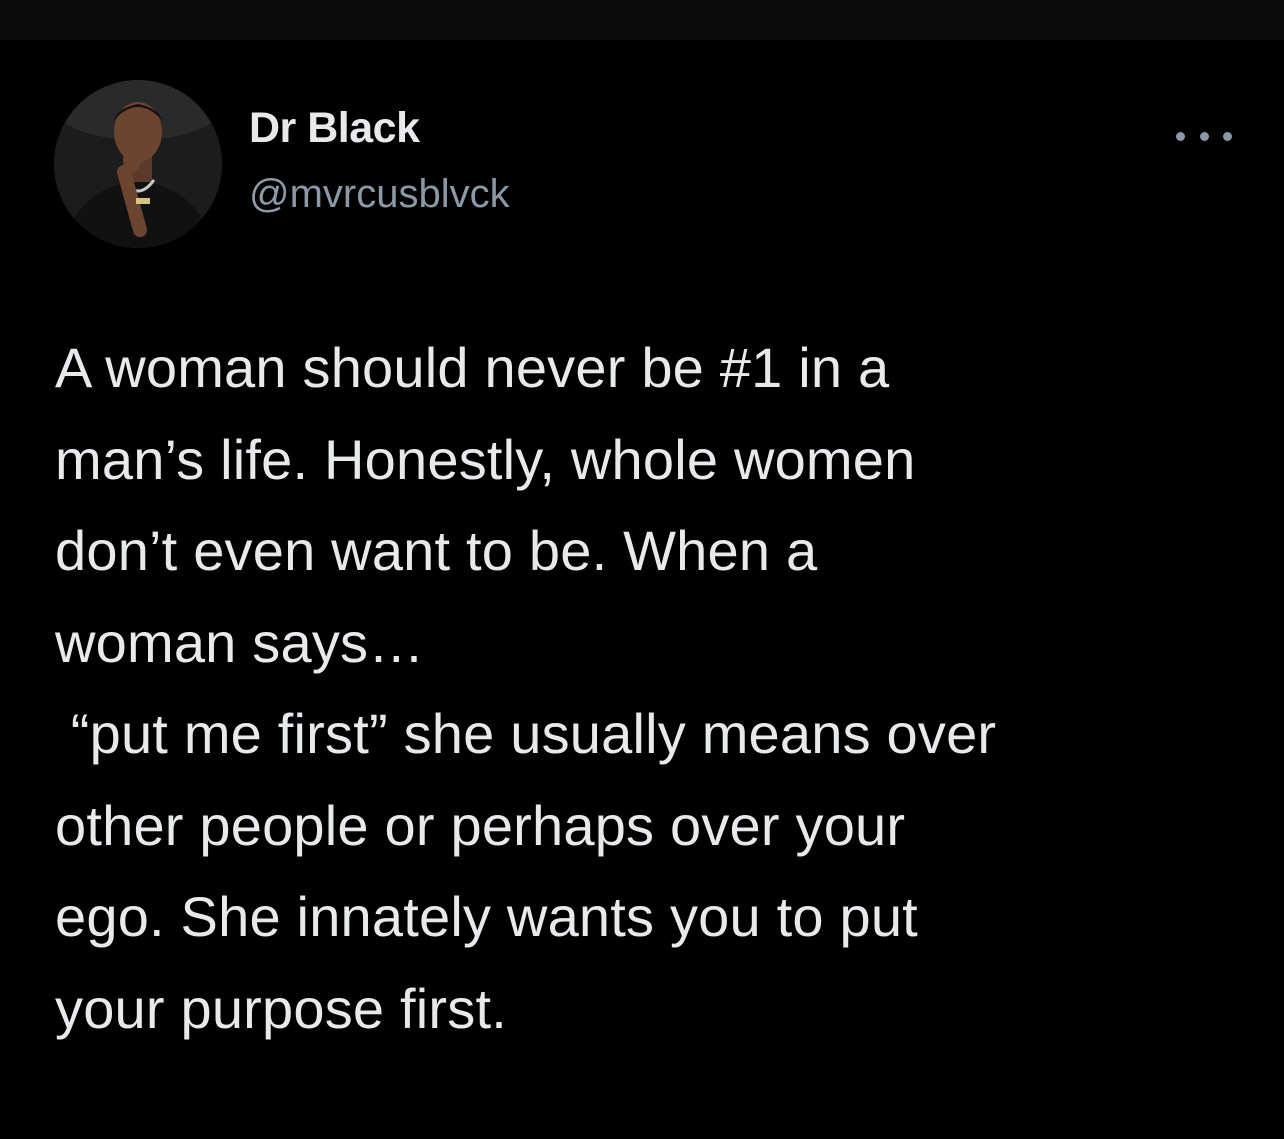  I want to click on author-display-name: Dr Black, so click(334, 128).